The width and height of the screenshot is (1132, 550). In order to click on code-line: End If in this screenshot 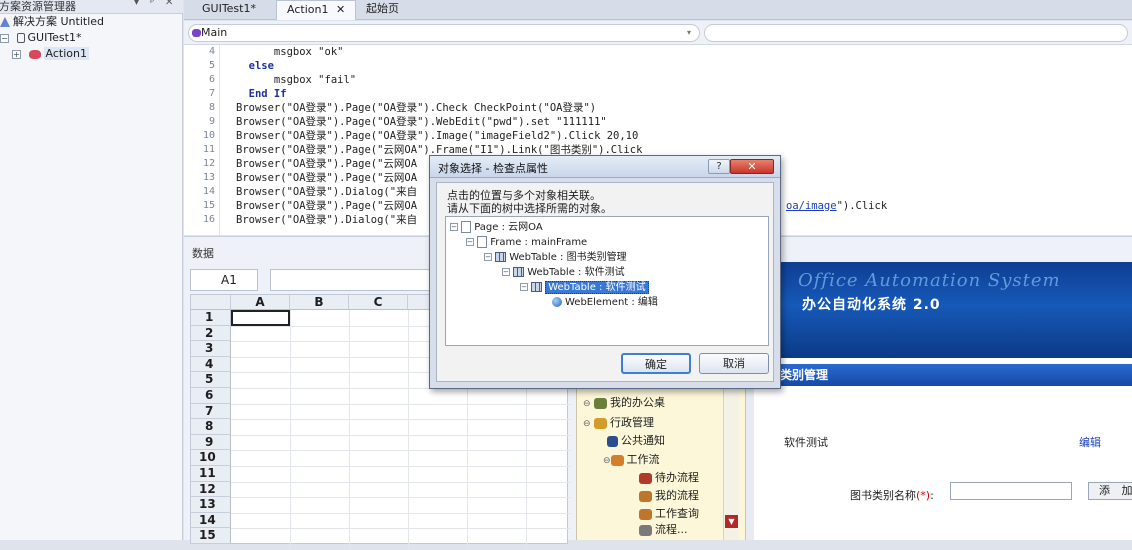, I will do `click(261, 94)`.